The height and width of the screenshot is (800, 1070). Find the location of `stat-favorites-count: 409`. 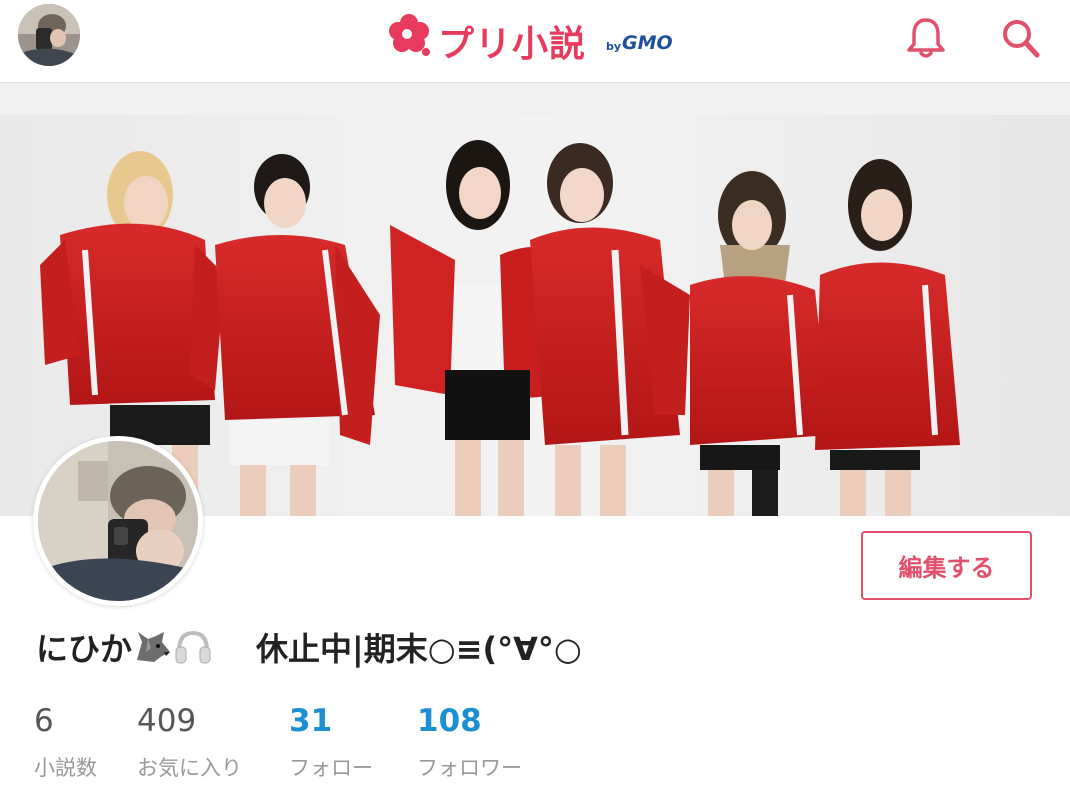

stat-favorites-count: 409 is located at coordinates (167, 721).